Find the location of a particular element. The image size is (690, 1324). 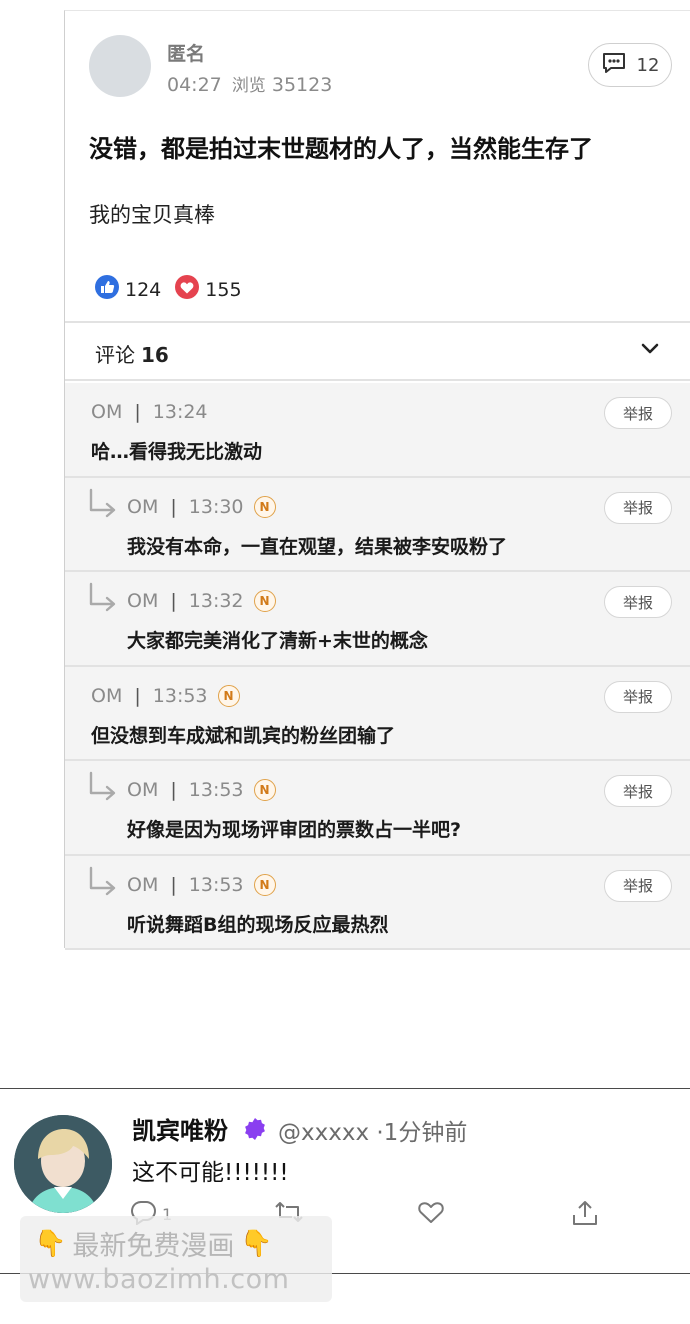

comments-title: 评论 16 is located at coordinates (132, 353).